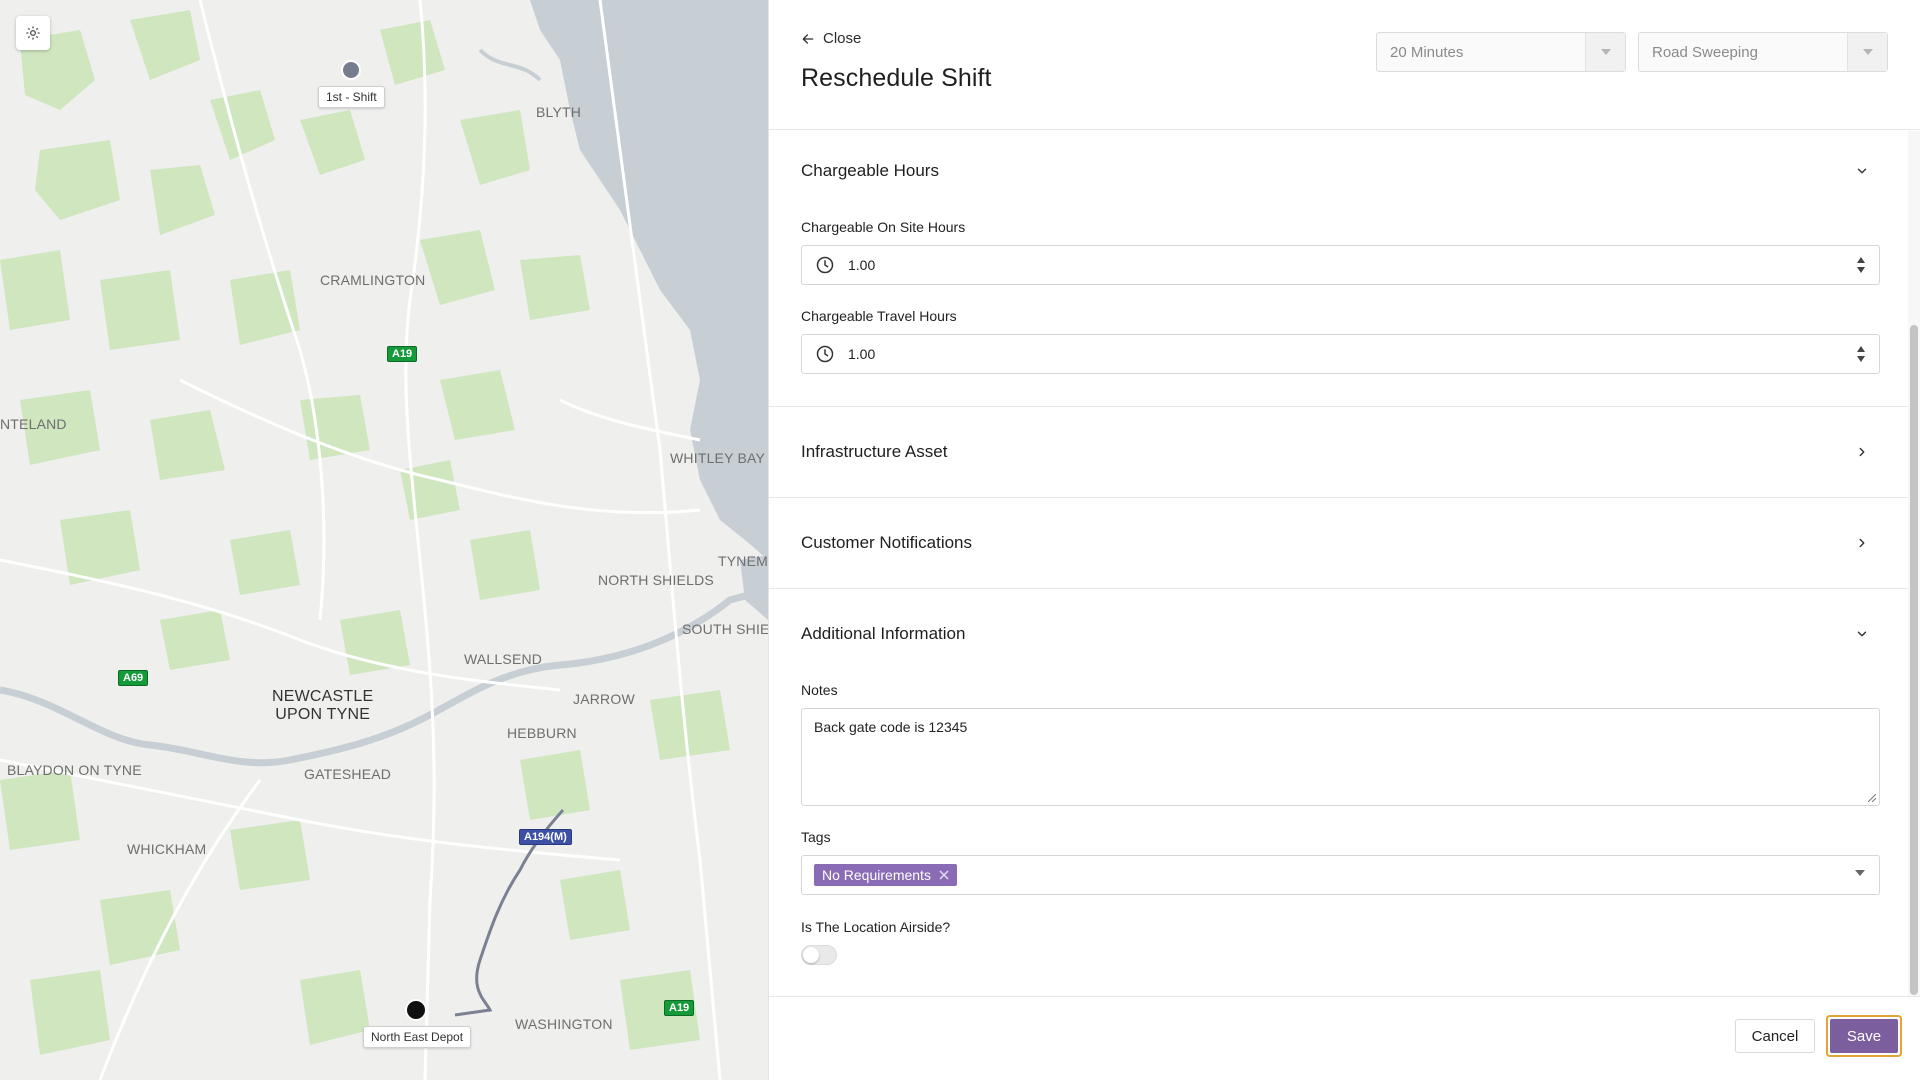  What do you see at coordinates (816, 837) in the screenshot?
I see `tags-label: Tags` at bounding box center [816, 837].